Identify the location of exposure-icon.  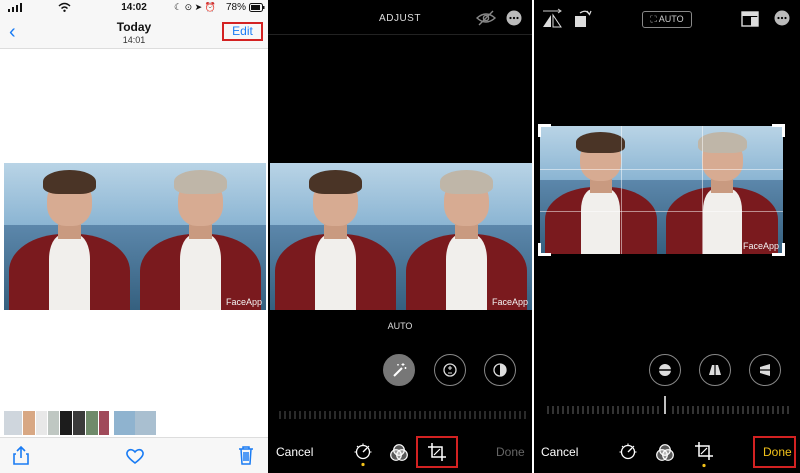
(450, 370).